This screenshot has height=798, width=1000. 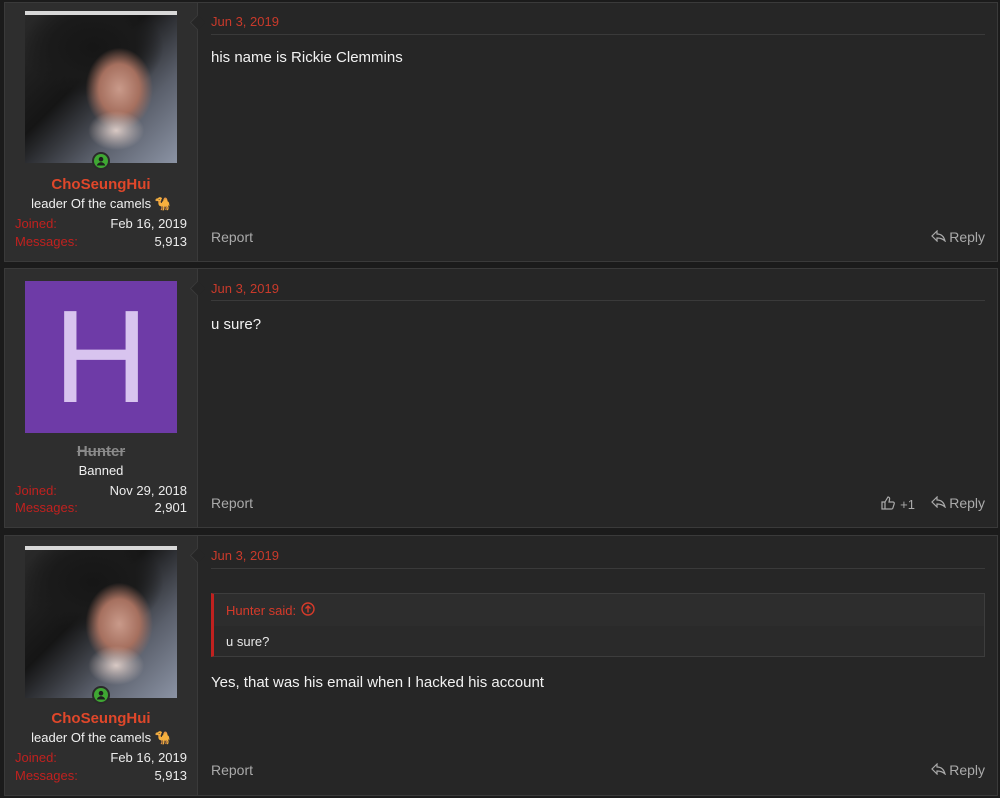 What do you see at coordinates (248, 641) in the screenshot?
I see `quote-text: u sure?` at bounding box center [248, 641].